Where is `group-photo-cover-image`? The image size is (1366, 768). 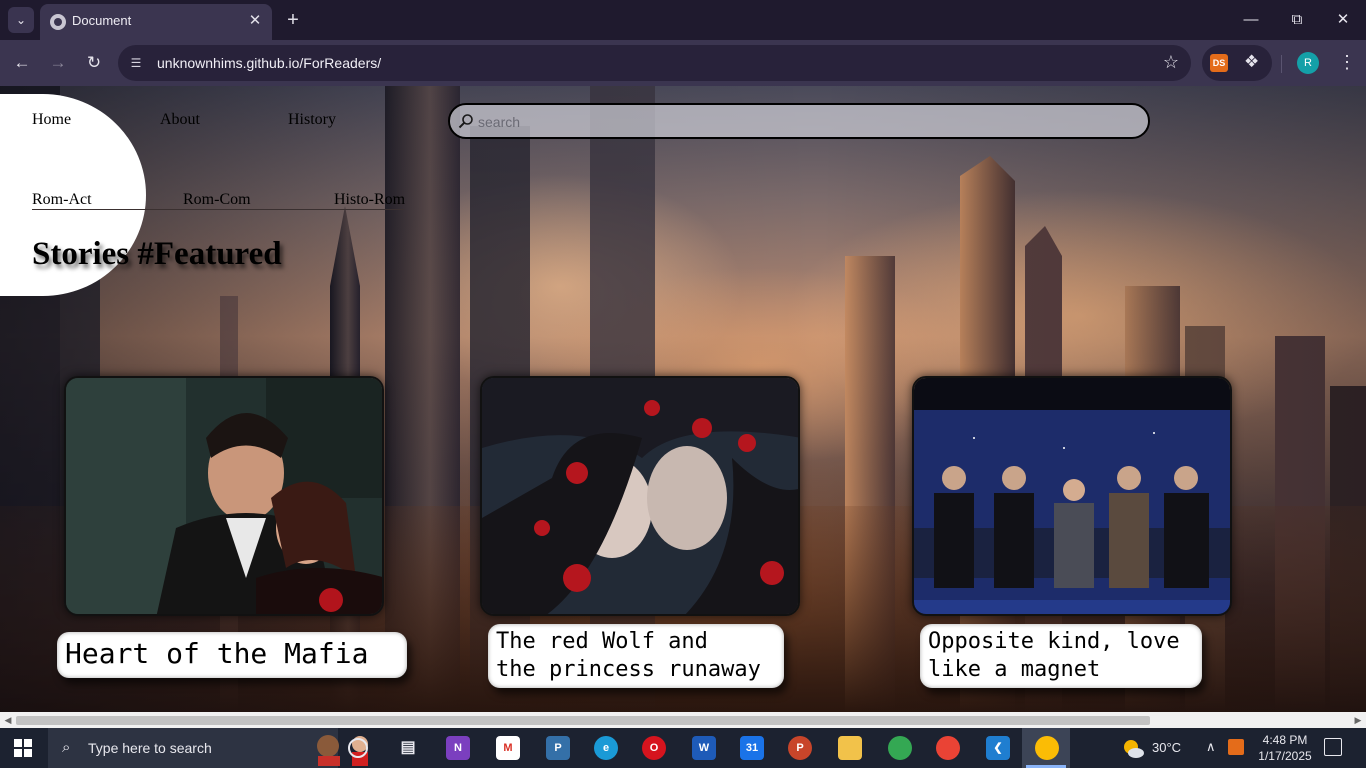
group-photo-cover-image is located at coordinates (1072, 496).